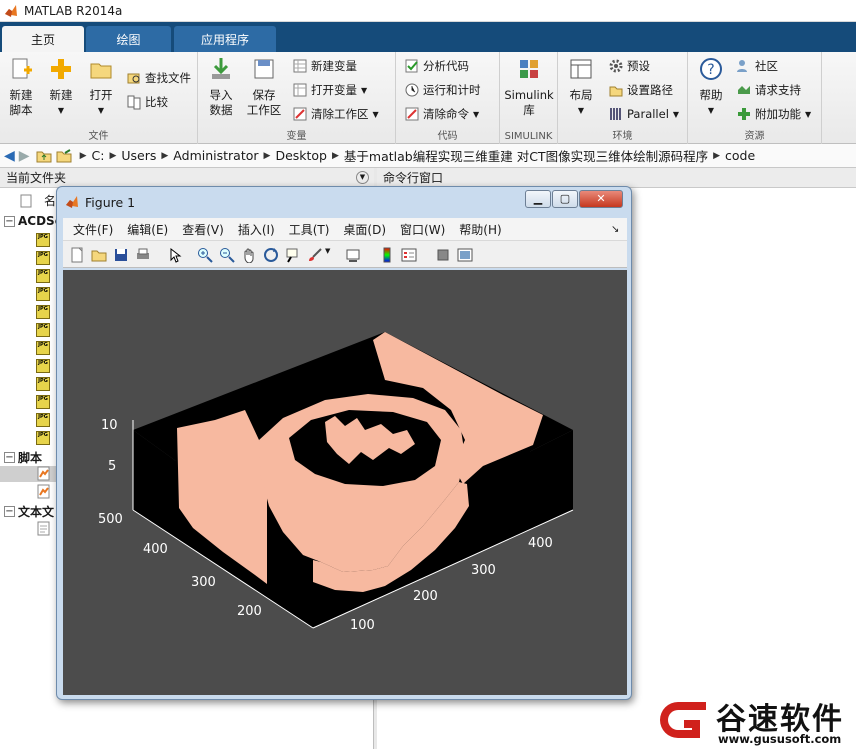  What do you see at coordinates (93, 229) in the screenshot?
I see `menu-file: 文件(F)` at bounding box center [93, 229].